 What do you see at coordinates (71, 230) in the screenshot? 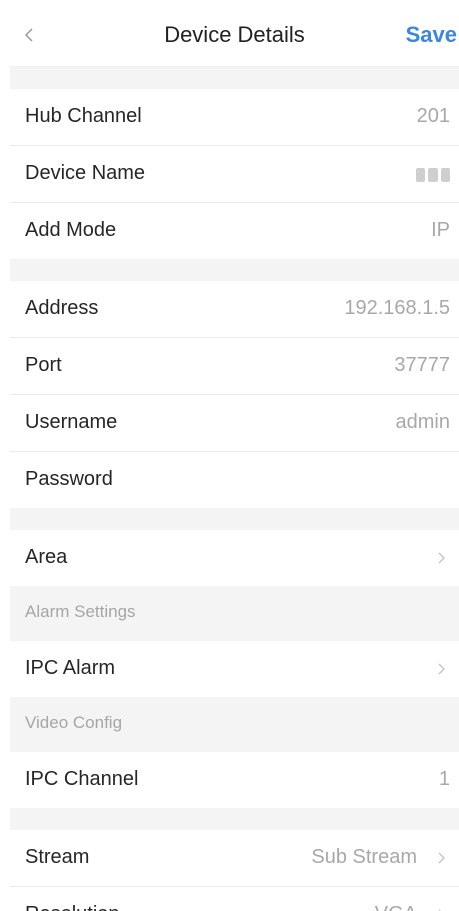
I see `add-mode-label: Add Mode` at bounding box center [71, 230].